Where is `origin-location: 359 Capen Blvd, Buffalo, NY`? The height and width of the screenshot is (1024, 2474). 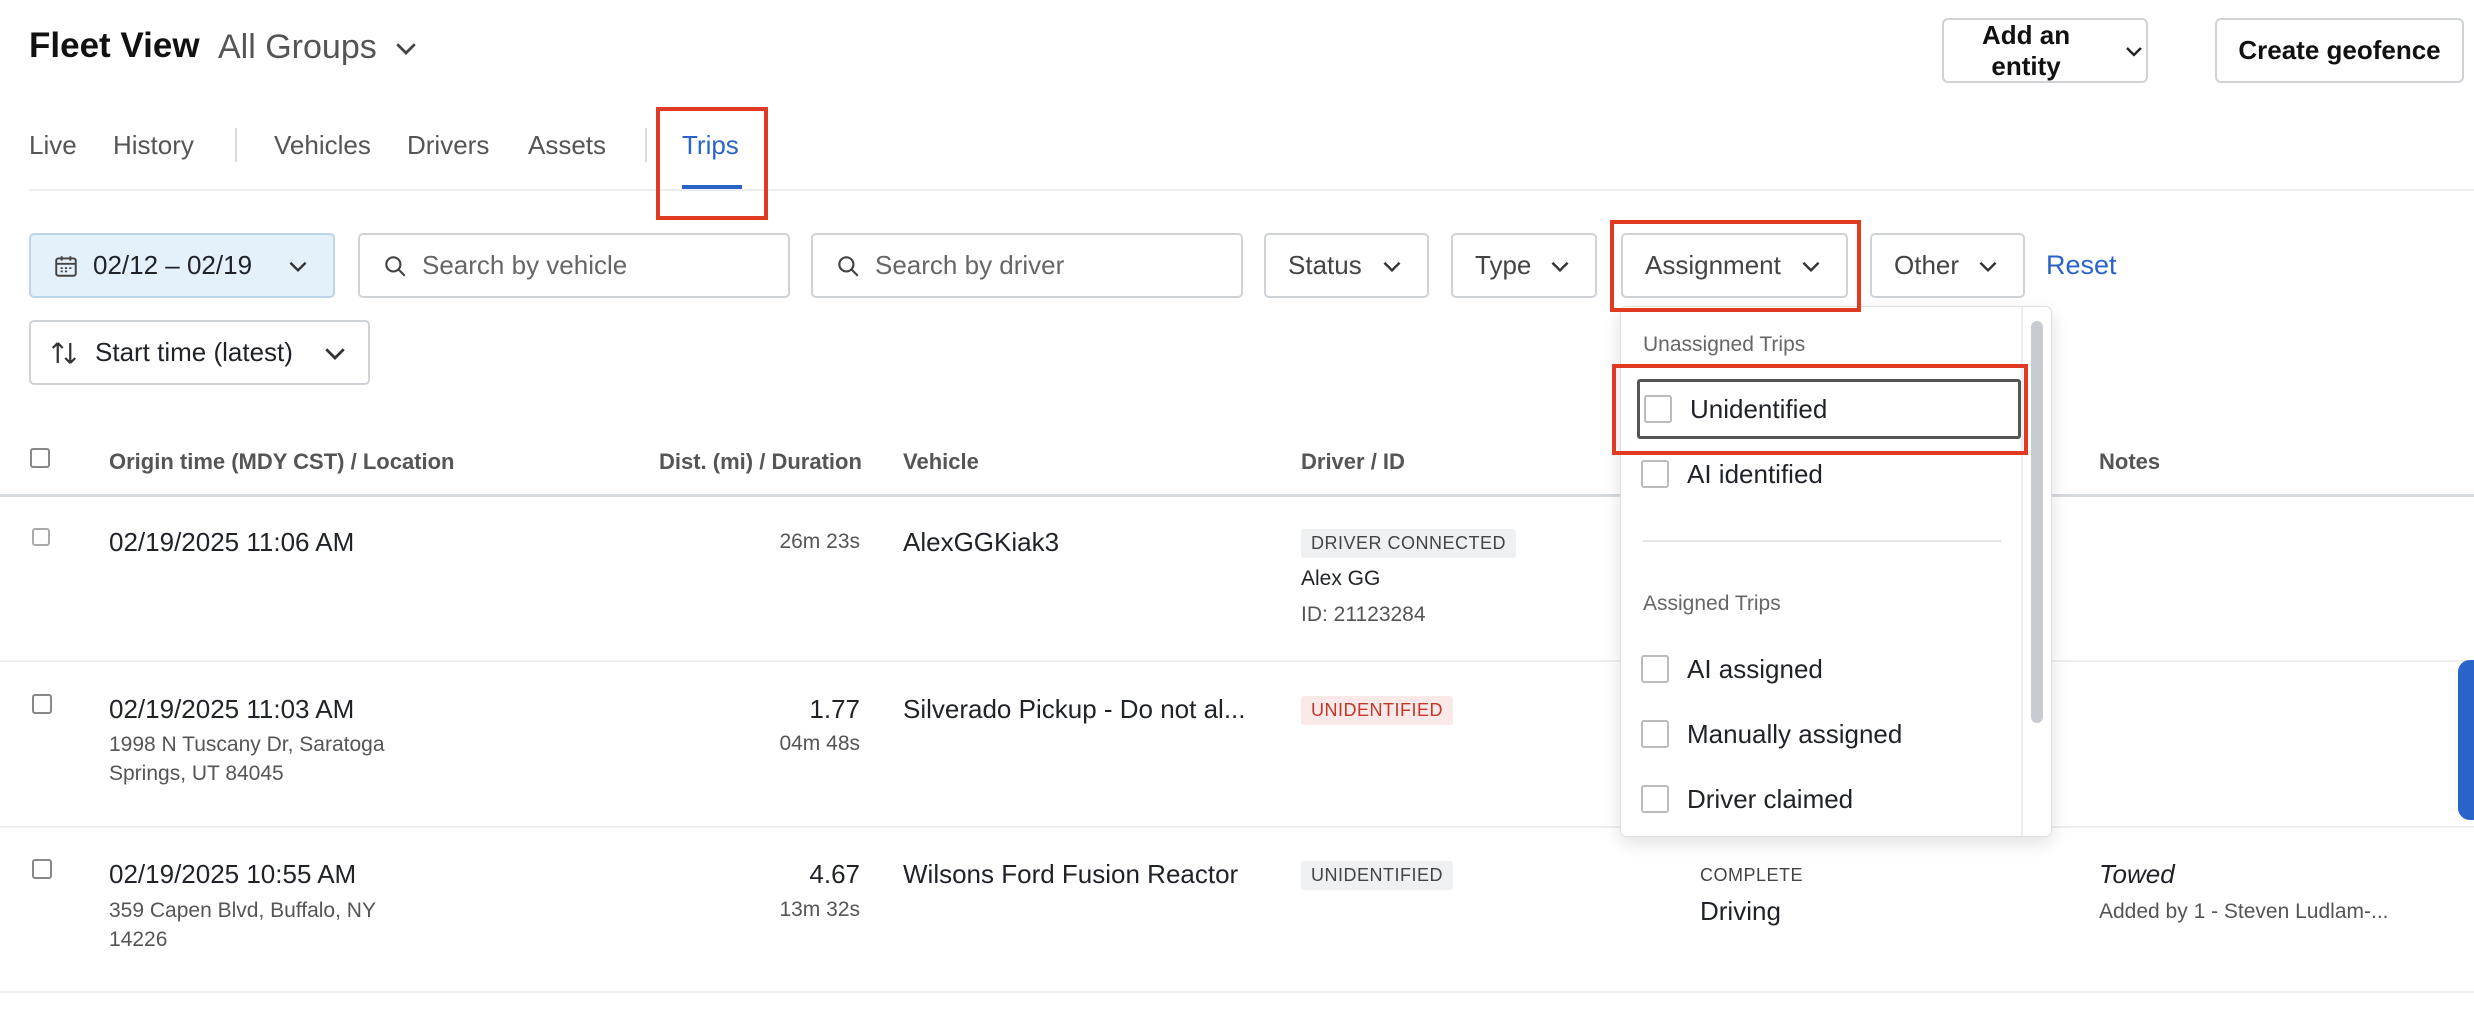
origin-location: 359 Capen Blvd, Buffalo, NY is located at coordinates (242, 910).